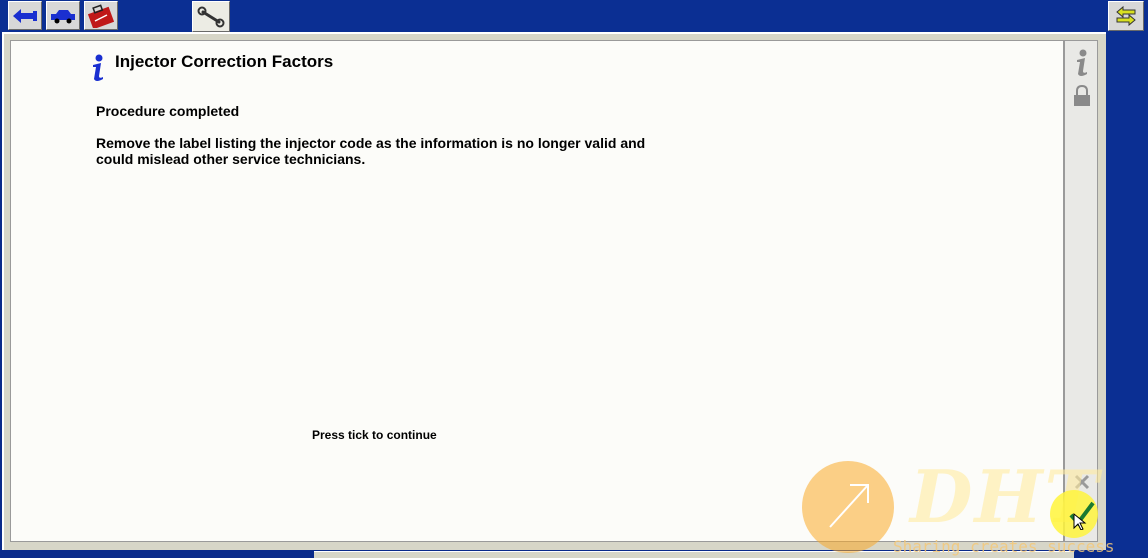 The image size is (1148, 558). What do you see at coordinates (168, 111) in the screenshot?
I see `status-text: Procedure completed` at bounding box center [168, 111].